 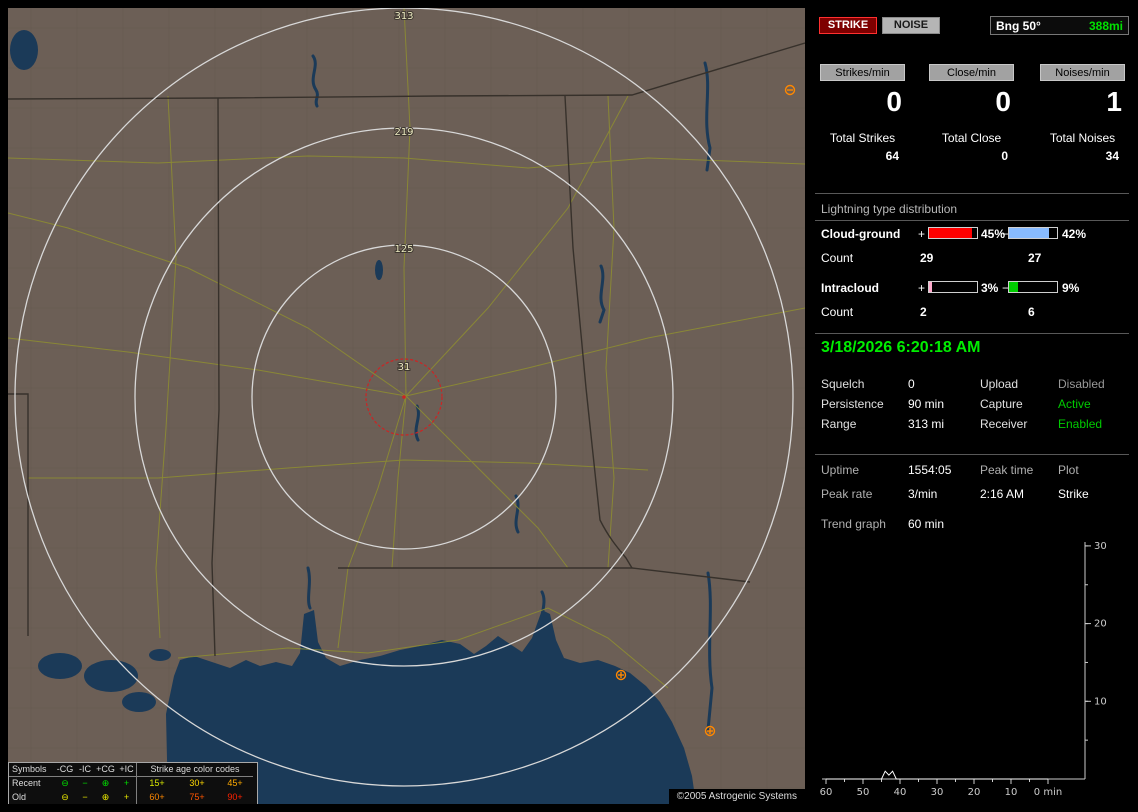 I want to click on intracloud-count-row: Count 2 6, so click(x=973, y=313).